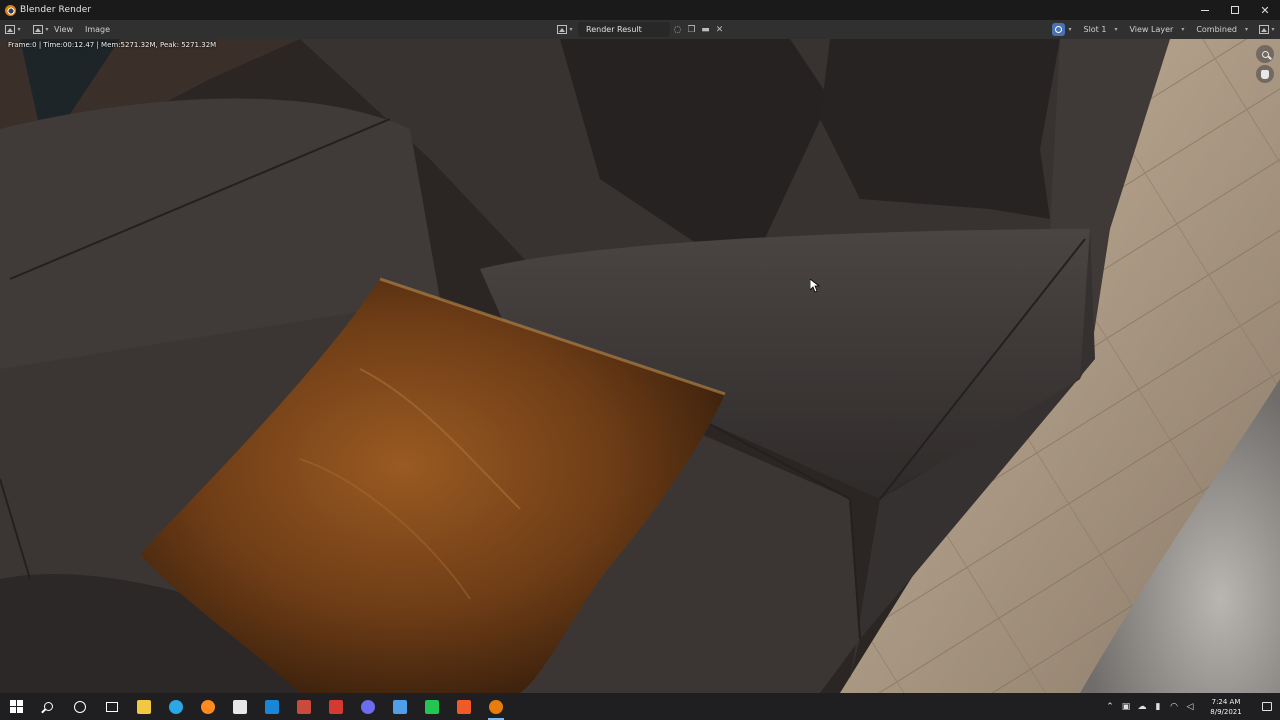 The height and width of the screenshot is (720, 1280). What do you see at coordinates (464, 706) in the screenshot?
I see `taskbar-app-orange-app` at bounding box center [464, 706].